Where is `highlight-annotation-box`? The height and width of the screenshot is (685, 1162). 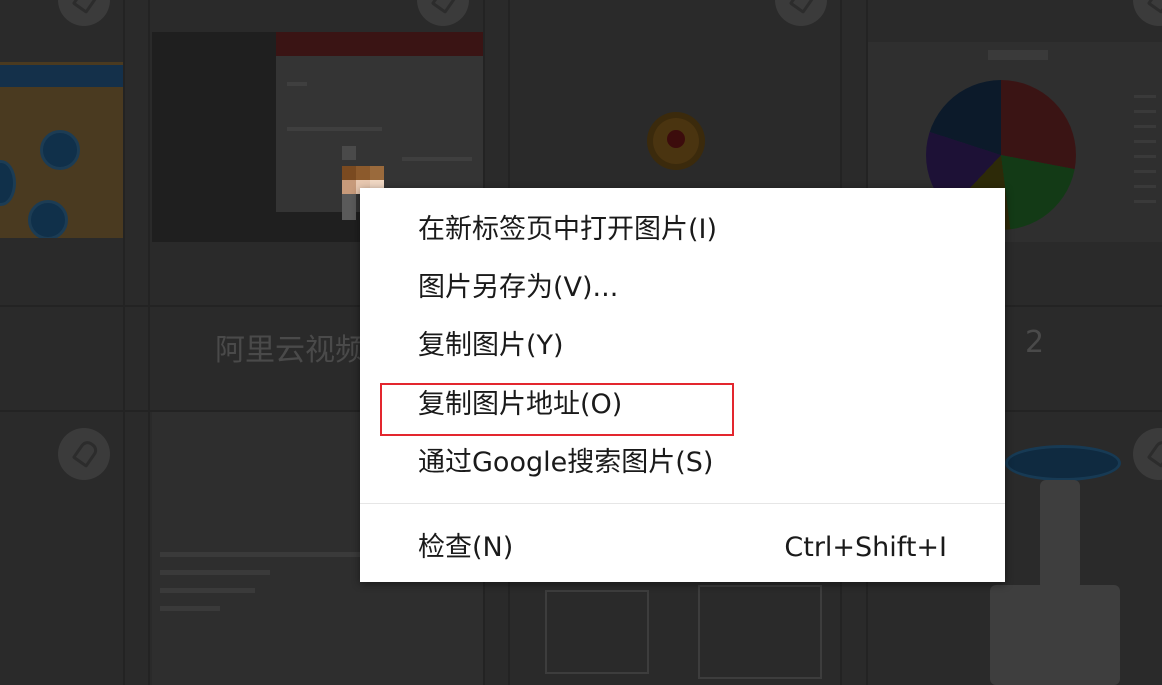 highlight-annotation-box is located at coordinates (557, 409).